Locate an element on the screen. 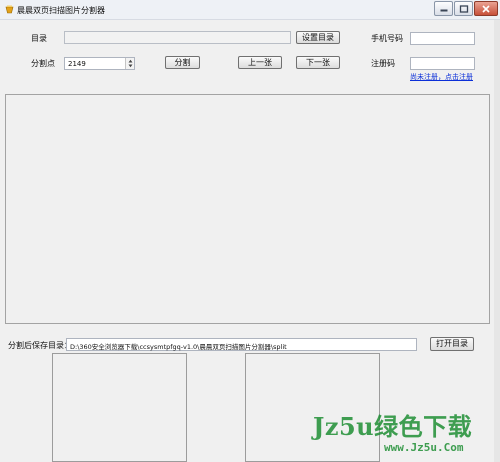  save-dir-label: 分割后保存目录： is located at coordinates (40, 345).